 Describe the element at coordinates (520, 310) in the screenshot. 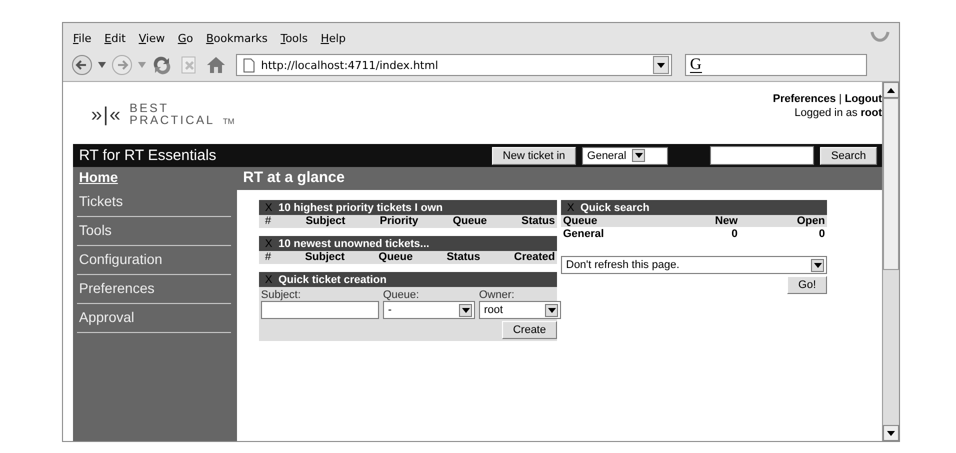

I see `owner-select: root` at that location.